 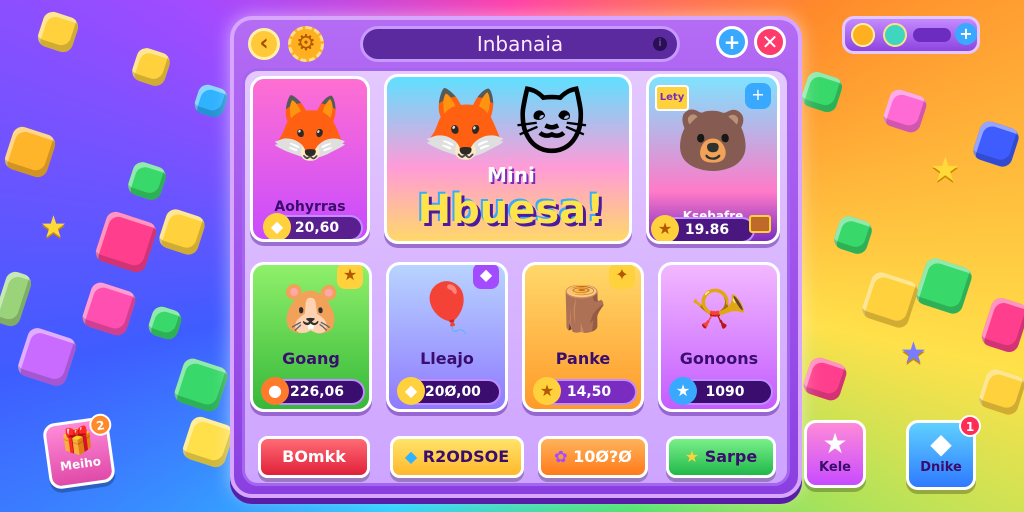 What do you see at coordinates (943, 452) in the screenshot?
I see `side-tile-dnike: ◆ Dnike 1` at bounding box center [943, 452].